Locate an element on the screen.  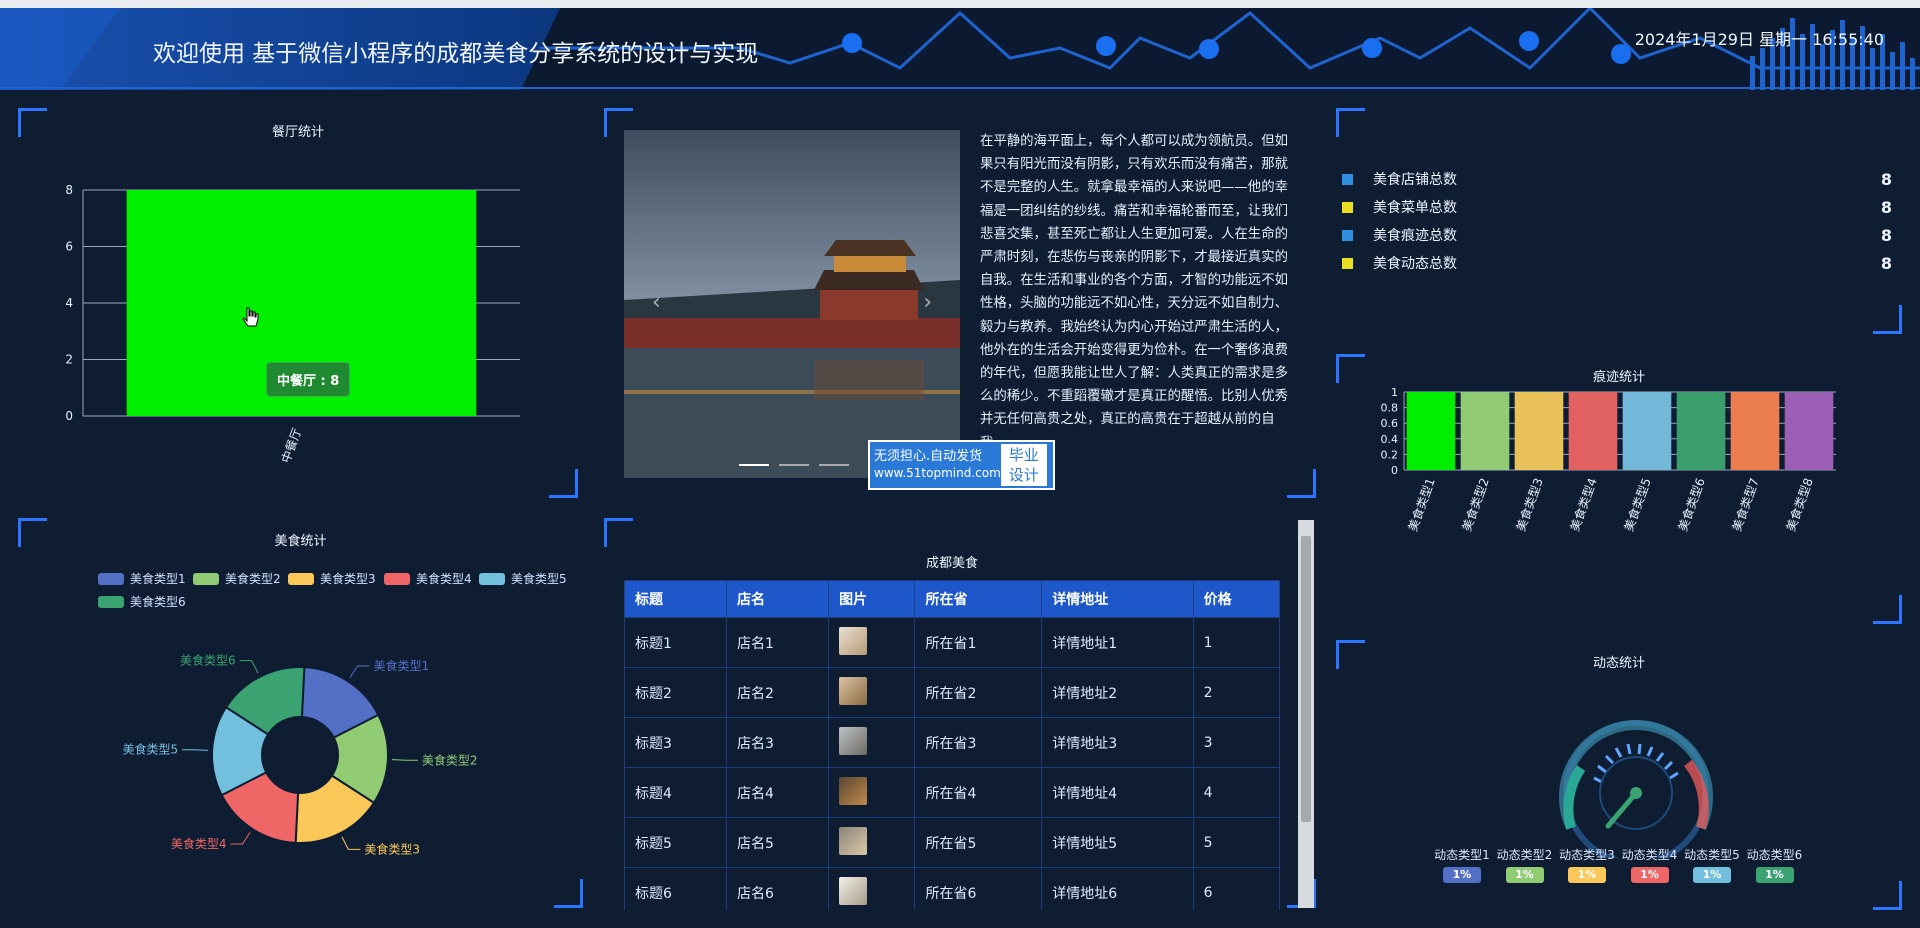
cell-title: 标题5 is located at coordinates (676, 842).